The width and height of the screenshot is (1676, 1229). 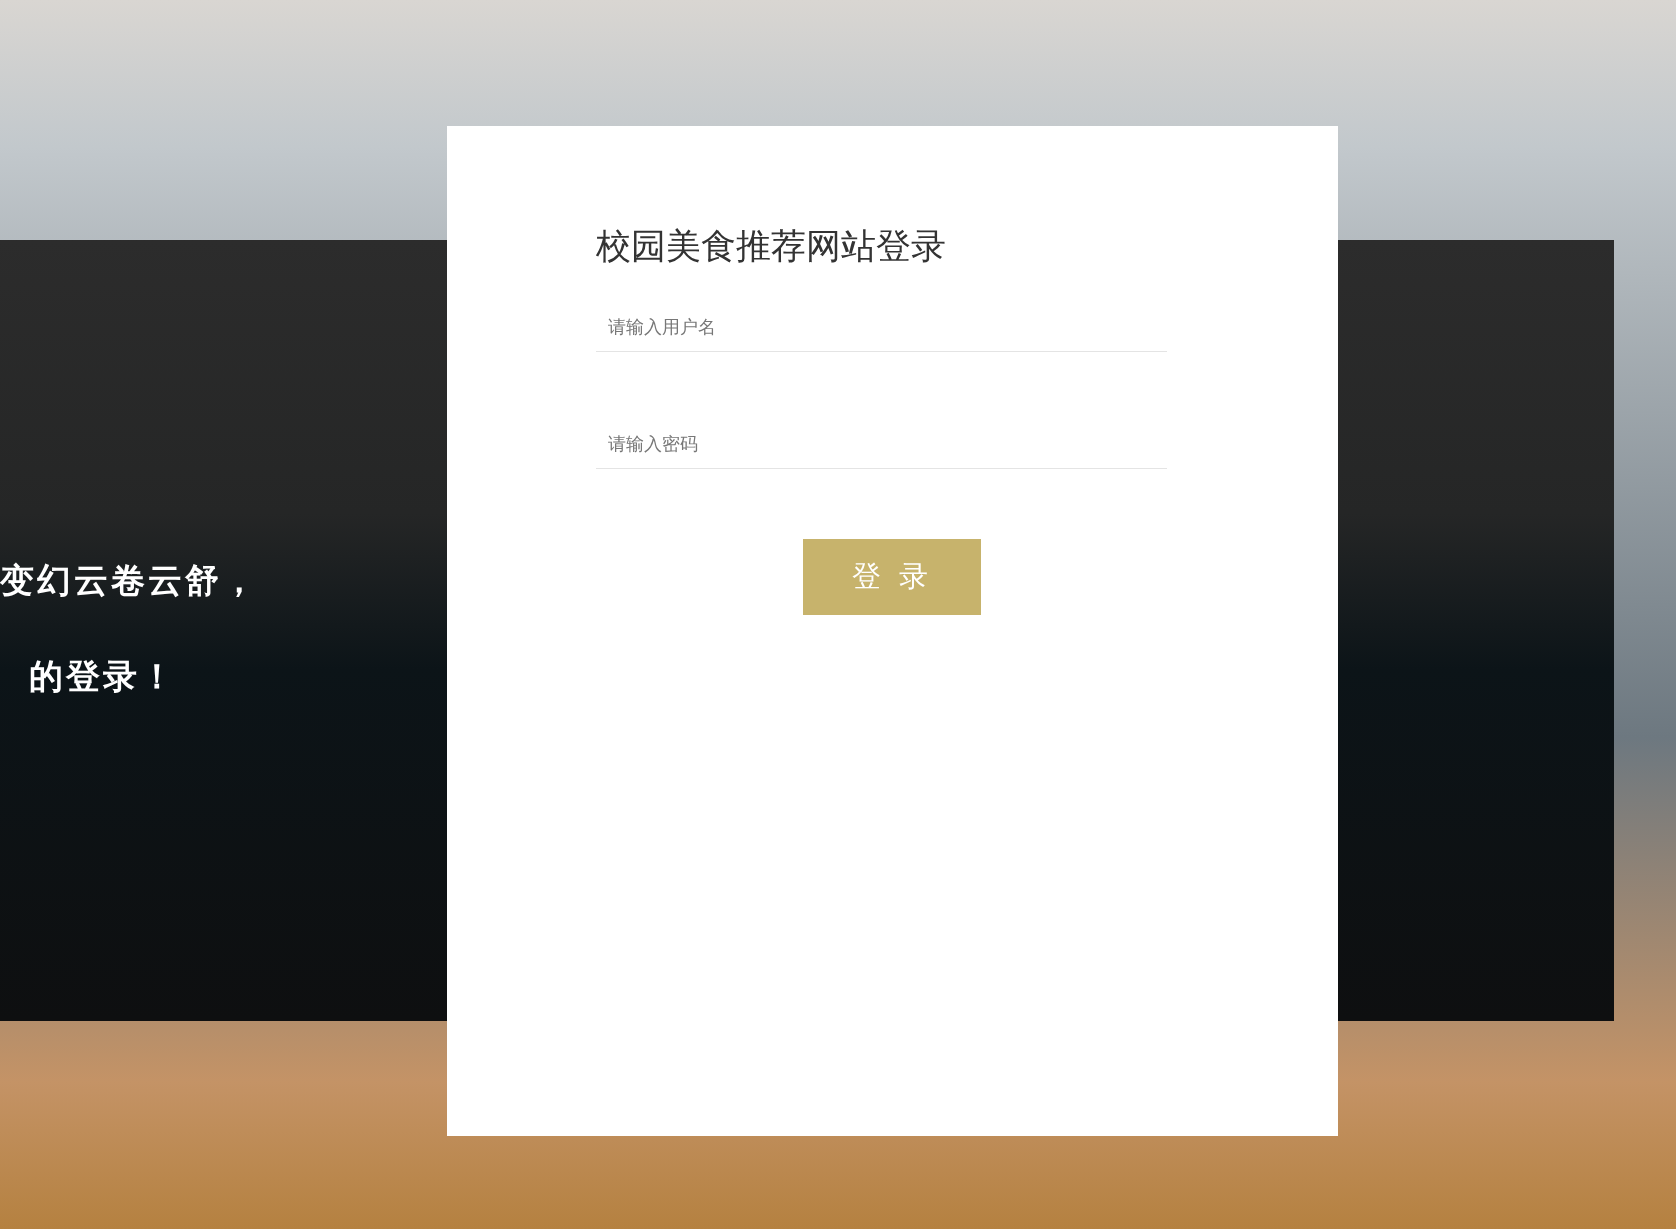 What do you see at coordinates (102, 676) in the screenshot?
I see `slogan-text: 的登录！` at bounding box center [102, 676].